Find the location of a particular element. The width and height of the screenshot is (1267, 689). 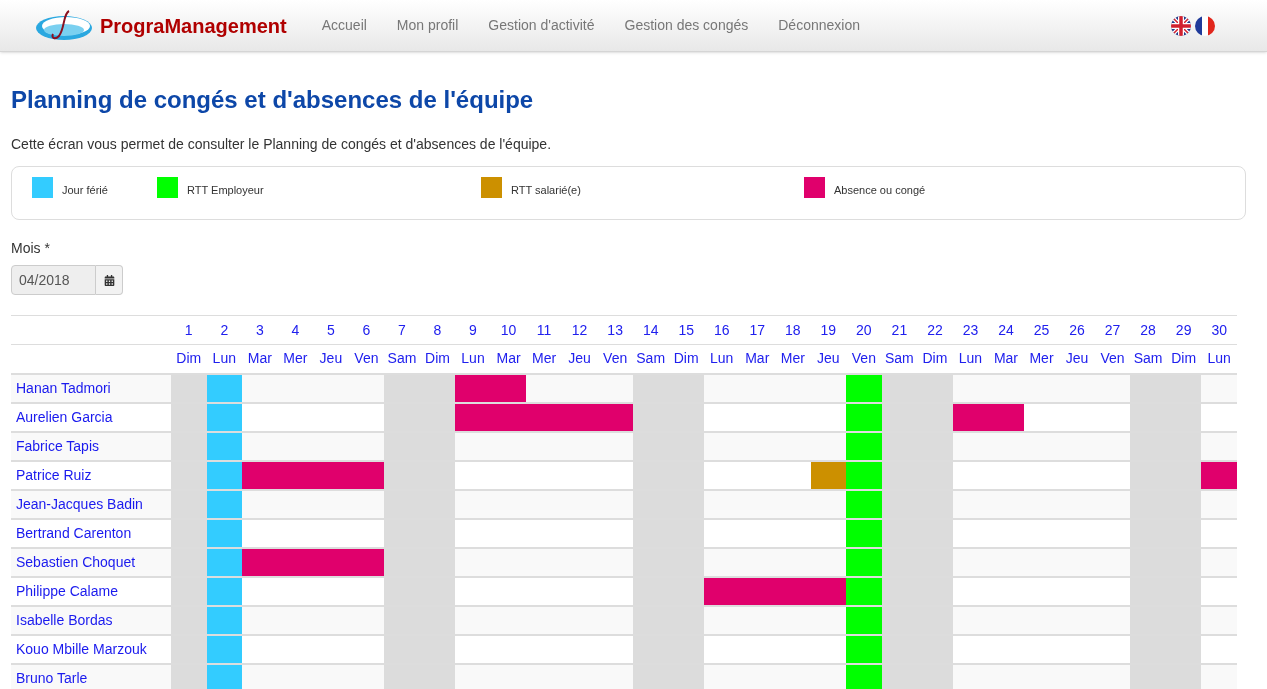

day-number: 5 is located at coordinates (331, 329).